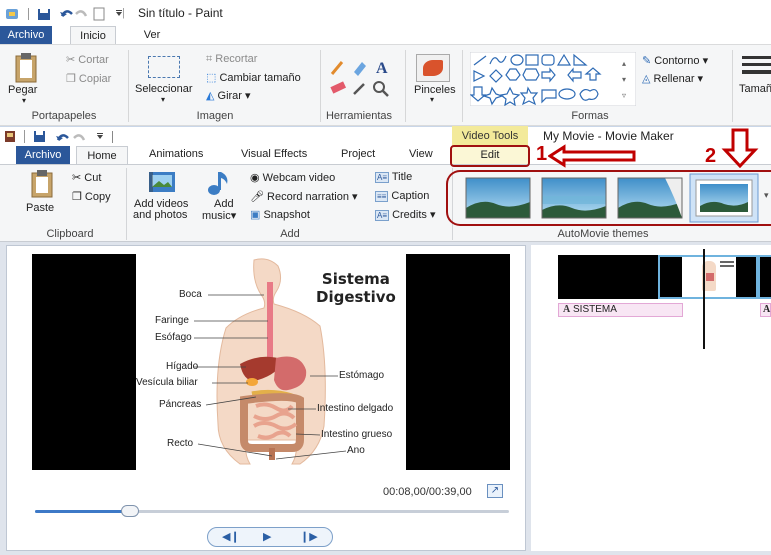  I want to click on moviemaker-tab-home: Home, so click(102, 155).